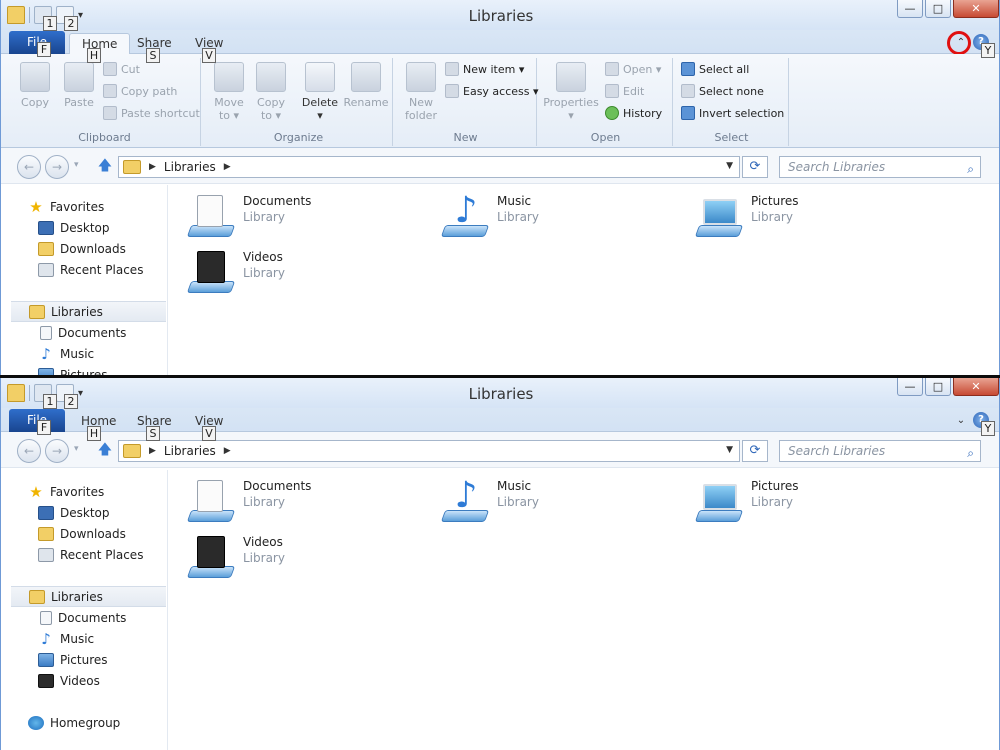  What do you see at coordinates (465, 216) in the screenshot?
I see `music-library-icon: ♪` at bounding box center [465, 216].